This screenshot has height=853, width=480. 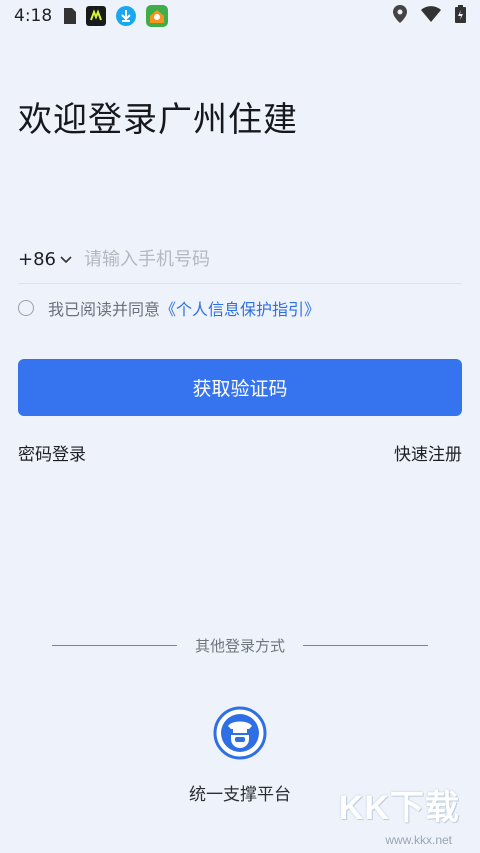 I want to click on status-bar: 4:18, so click(x=240, y=16).